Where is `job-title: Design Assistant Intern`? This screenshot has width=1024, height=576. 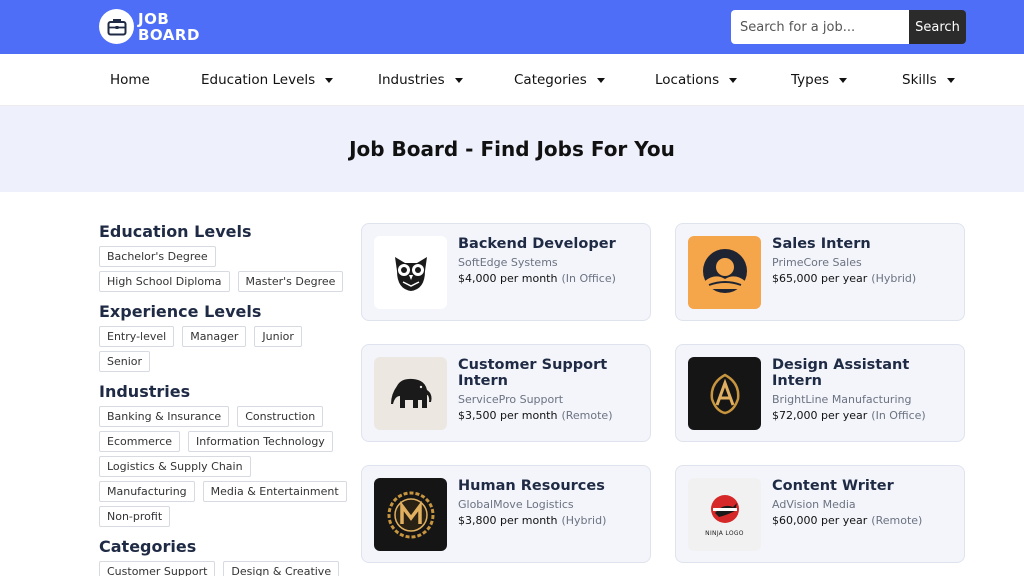 job-title: Design Assistant Intern is located at coordinates (864, 373).